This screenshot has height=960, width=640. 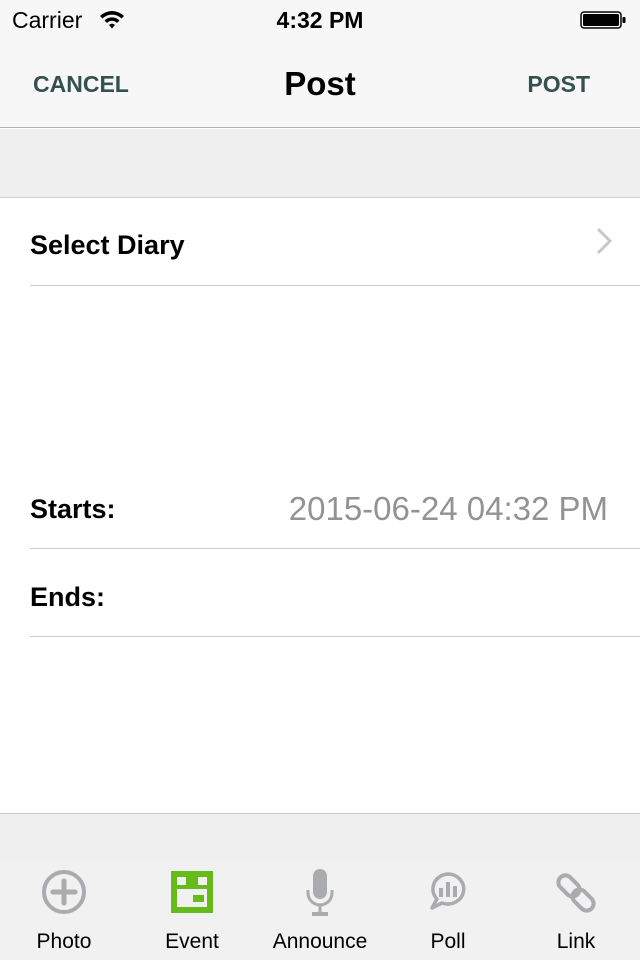 I want to click on status-time: 4:32 PM, so click(x=320, y=20).